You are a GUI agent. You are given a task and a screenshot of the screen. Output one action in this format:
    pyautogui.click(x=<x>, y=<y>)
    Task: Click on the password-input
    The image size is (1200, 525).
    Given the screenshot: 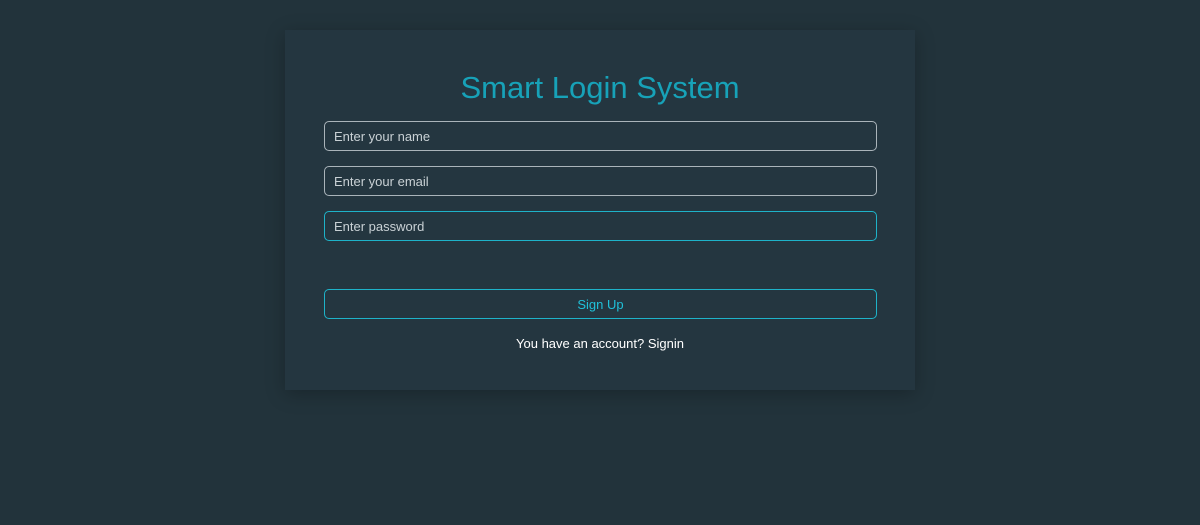 What is the action you would take?
    pyautogui.click(x=600, y=226)
    